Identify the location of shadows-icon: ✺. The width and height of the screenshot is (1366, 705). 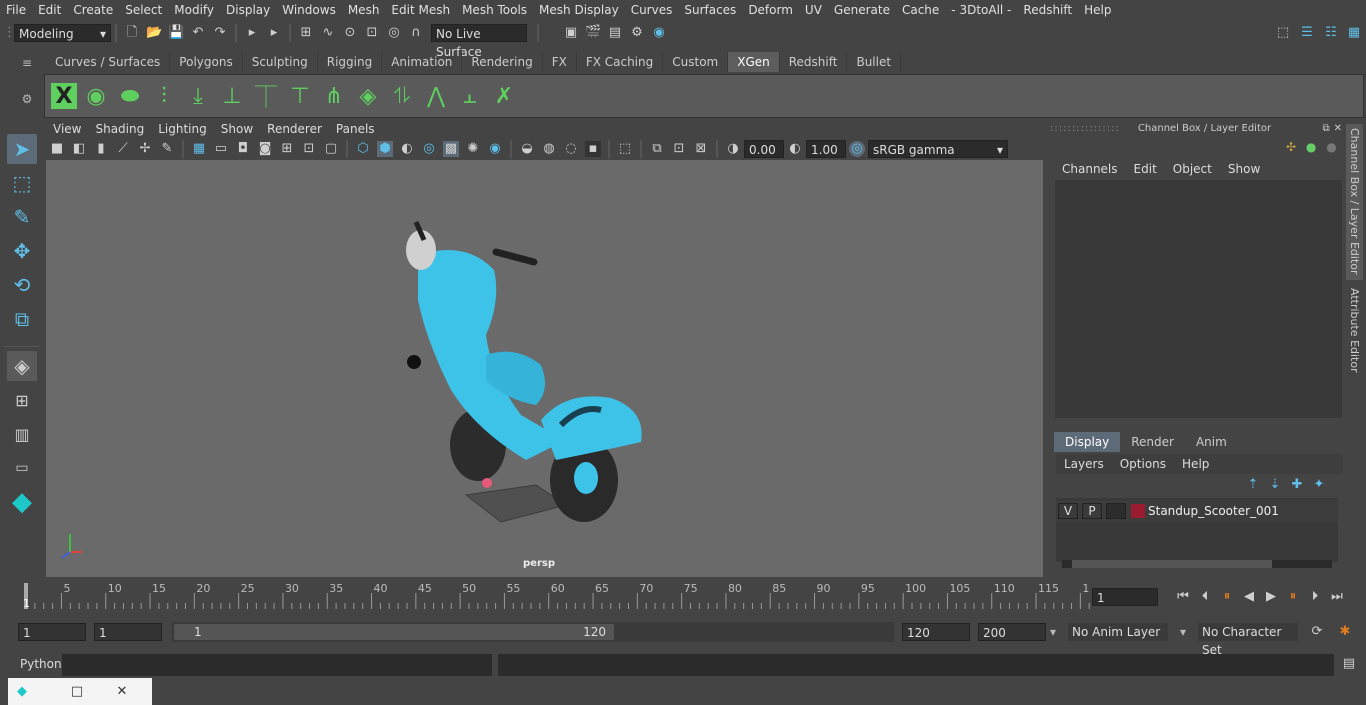
(473, 149).